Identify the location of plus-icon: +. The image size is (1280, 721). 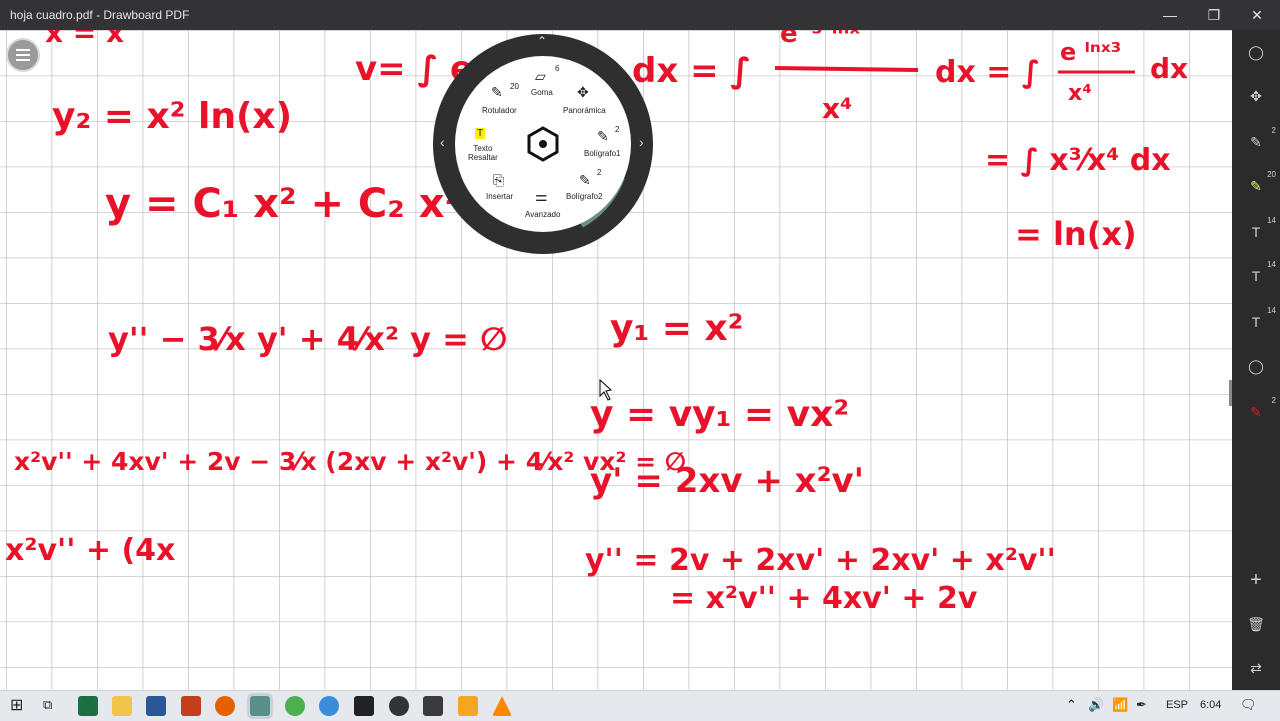
(1256, 580).